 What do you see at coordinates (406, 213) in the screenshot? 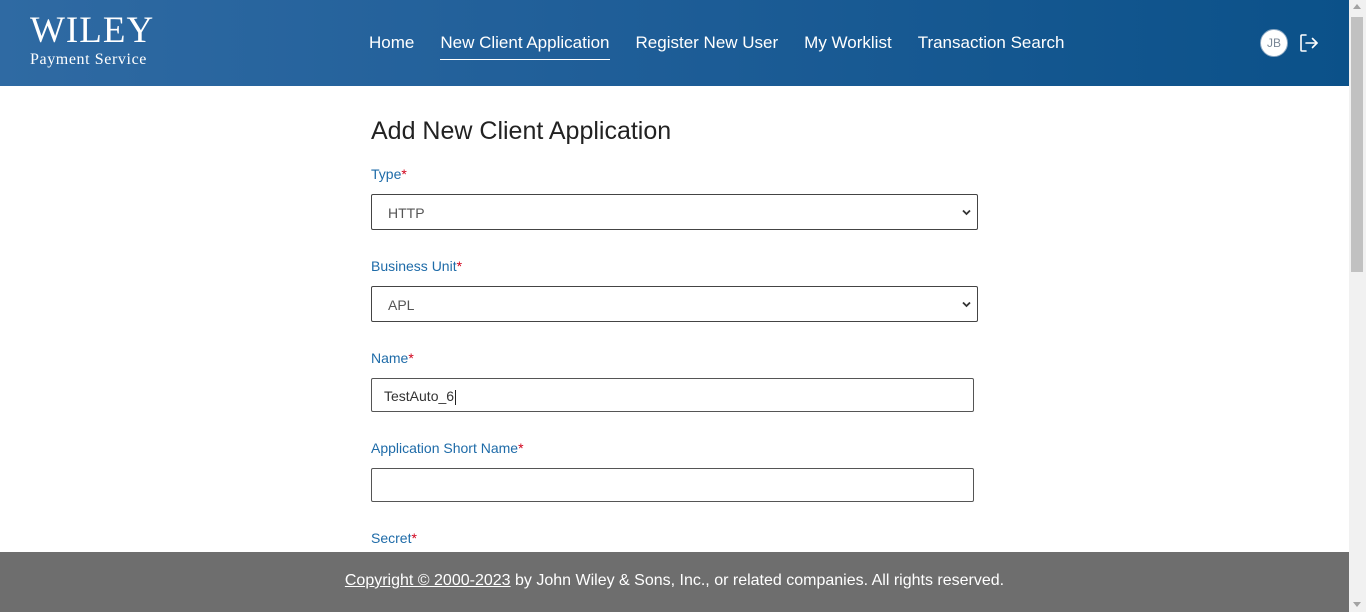
I see `type-select-value: HTTP` at bounding box center [406, 213].